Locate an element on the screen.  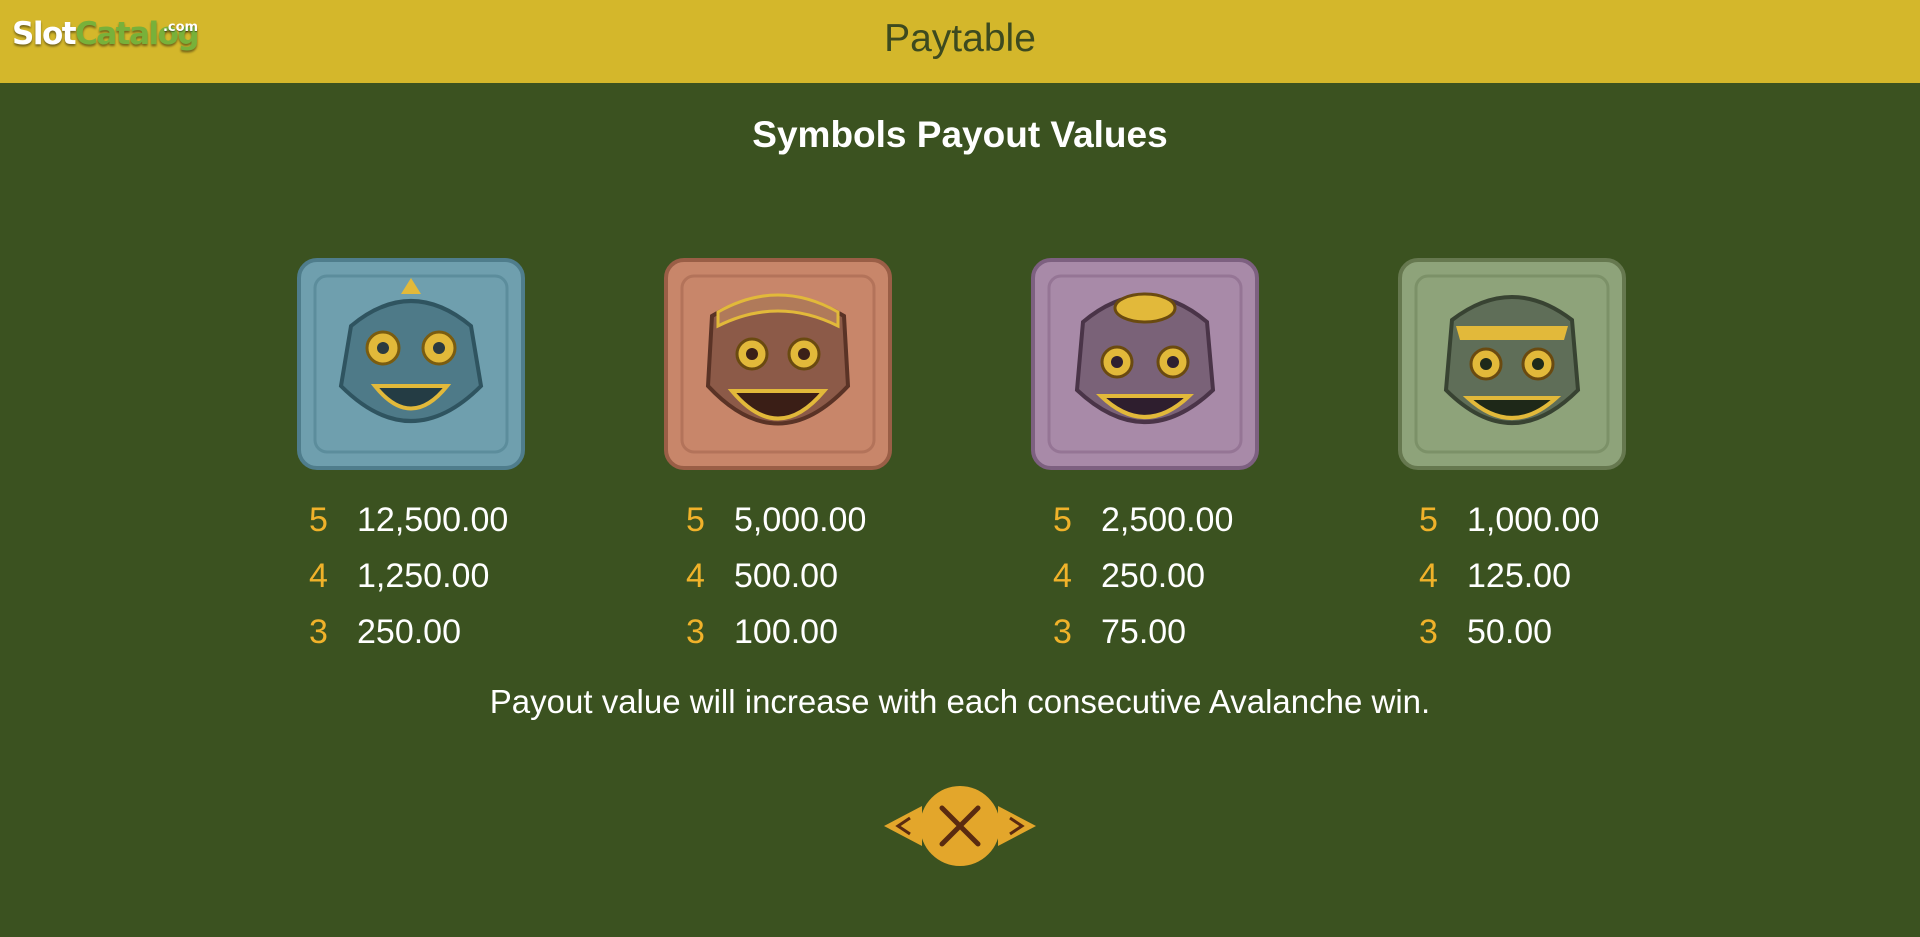
payout-row: 5 2,500.00 is located at coordinates (1163, 523).